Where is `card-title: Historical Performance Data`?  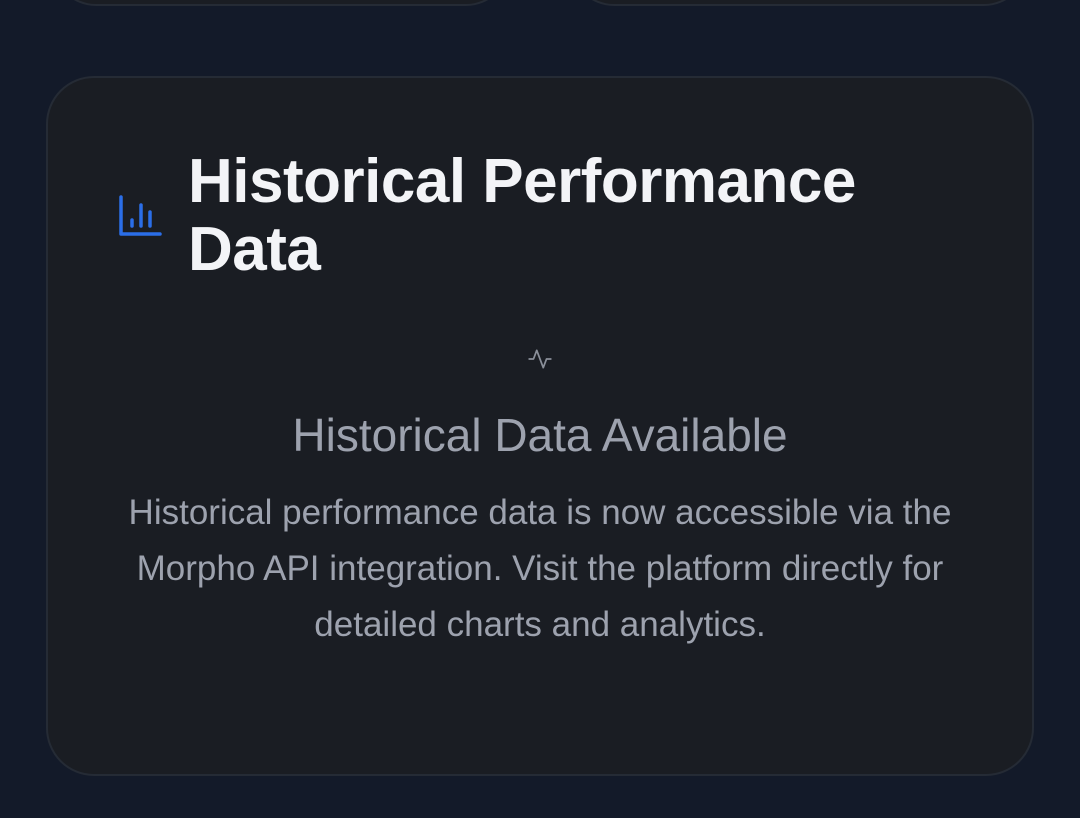
card-title: Historical Performance Data is located at coordinates (522, 215).